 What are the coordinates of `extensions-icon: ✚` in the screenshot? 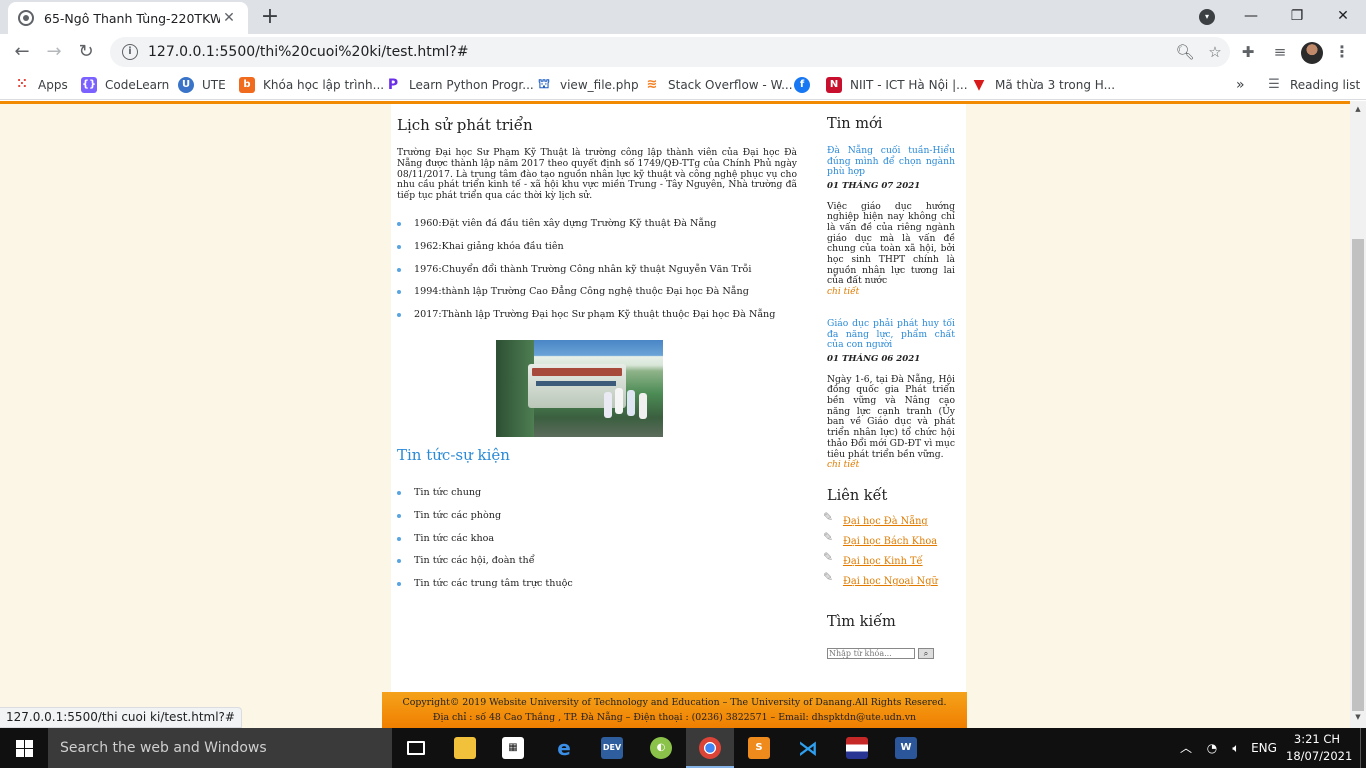 It's located at (1248, 52).